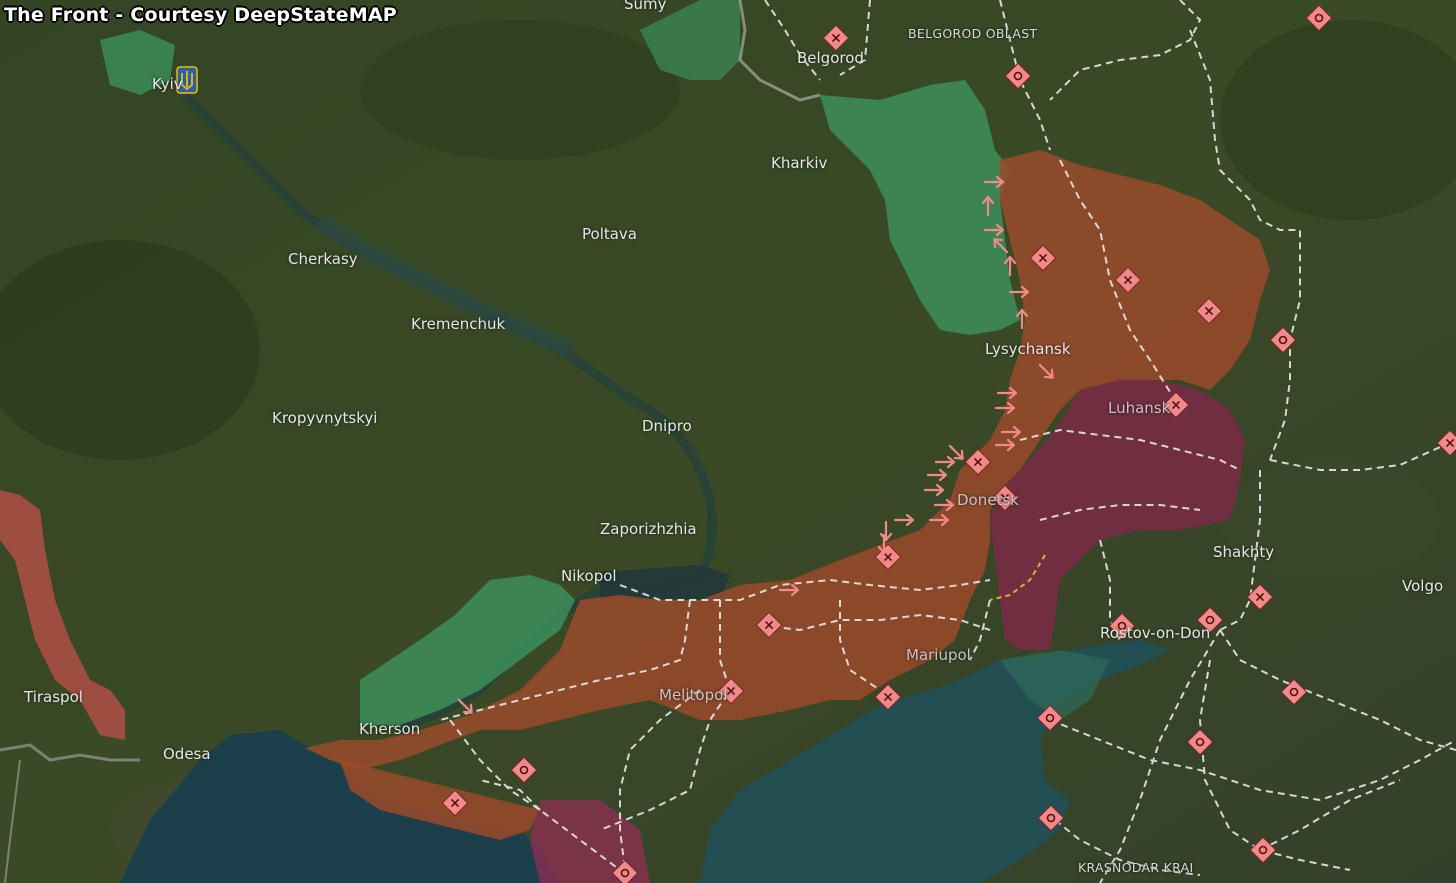  Describe the element at coordinates (200, 15) in the screenshot. I see `map-title: The Front - Courtesy DeepStateMAP` at that location.